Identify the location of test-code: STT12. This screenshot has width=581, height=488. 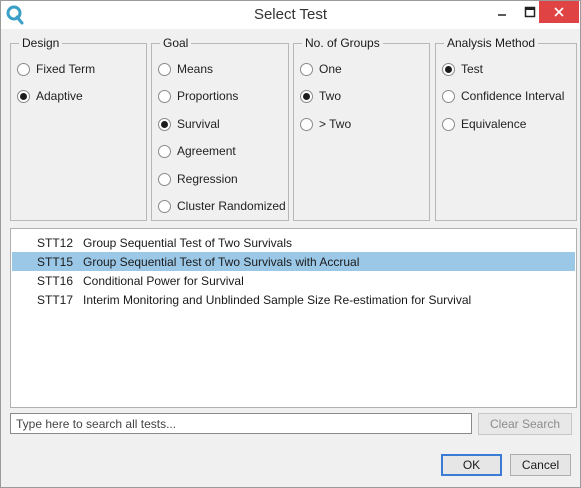
(55, 242).